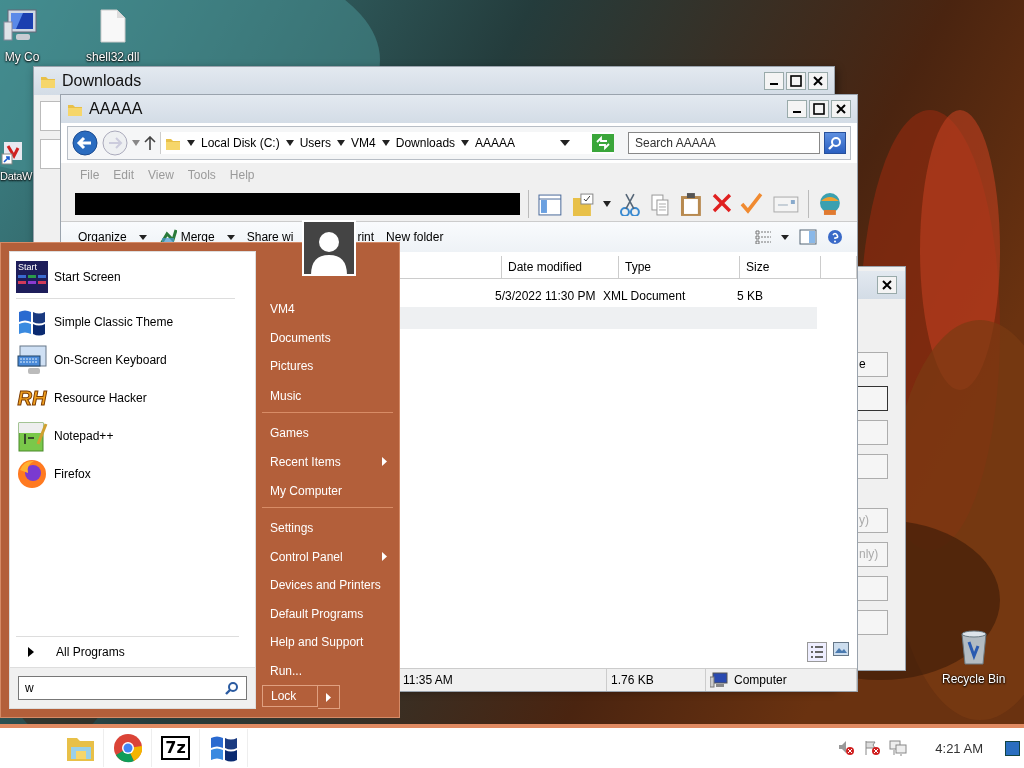 The image size is (1024, 768). What do you see at coordinates (690, 204) in the screenshot?
I see `clipboard-icon` at bounding box center [690, 204].